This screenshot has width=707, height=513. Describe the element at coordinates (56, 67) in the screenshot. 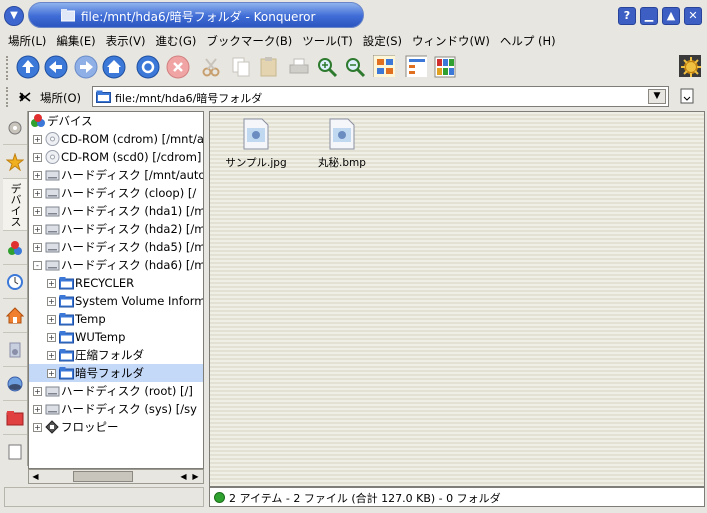

I see `back-icon` at that location.